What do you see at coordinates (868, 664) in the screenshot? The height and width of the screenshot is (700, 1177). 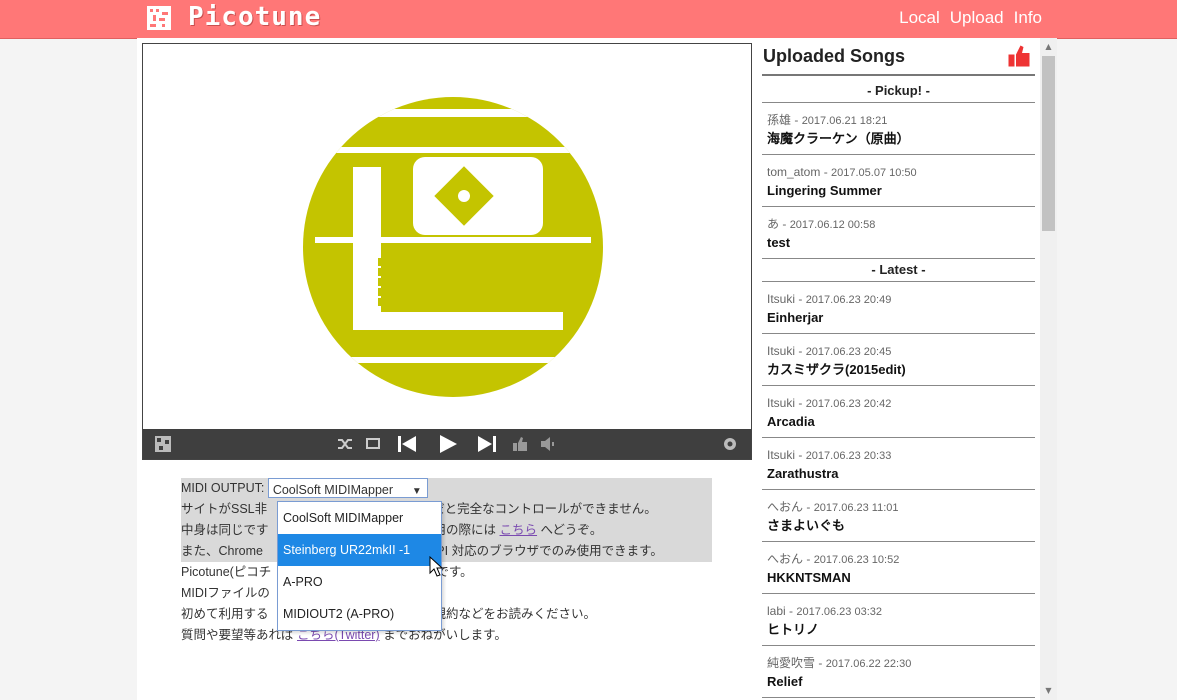 I see `song-date: 2017.06.22 22:30` at bounding box center [868, 664].